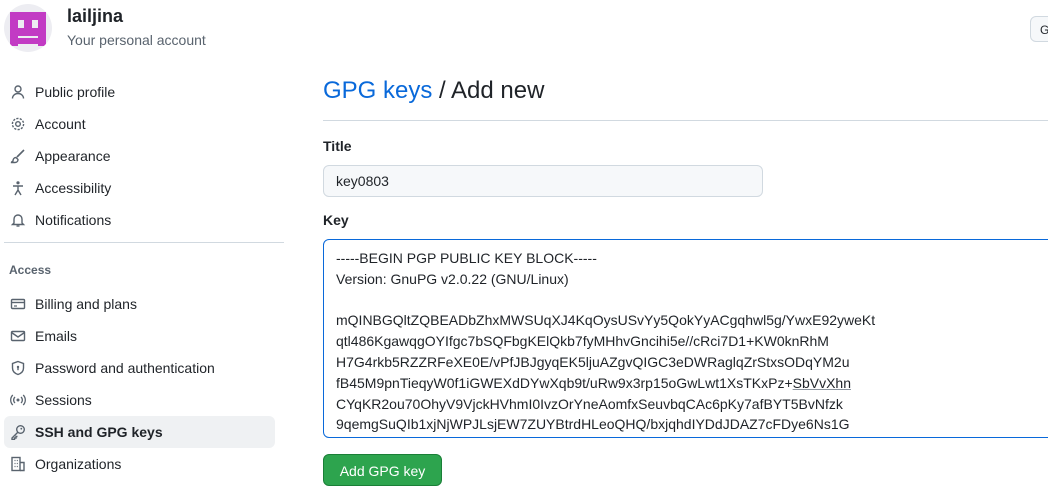  I want to click on sidebar-item-label: SSH and GPG keys, so click(99, 432).